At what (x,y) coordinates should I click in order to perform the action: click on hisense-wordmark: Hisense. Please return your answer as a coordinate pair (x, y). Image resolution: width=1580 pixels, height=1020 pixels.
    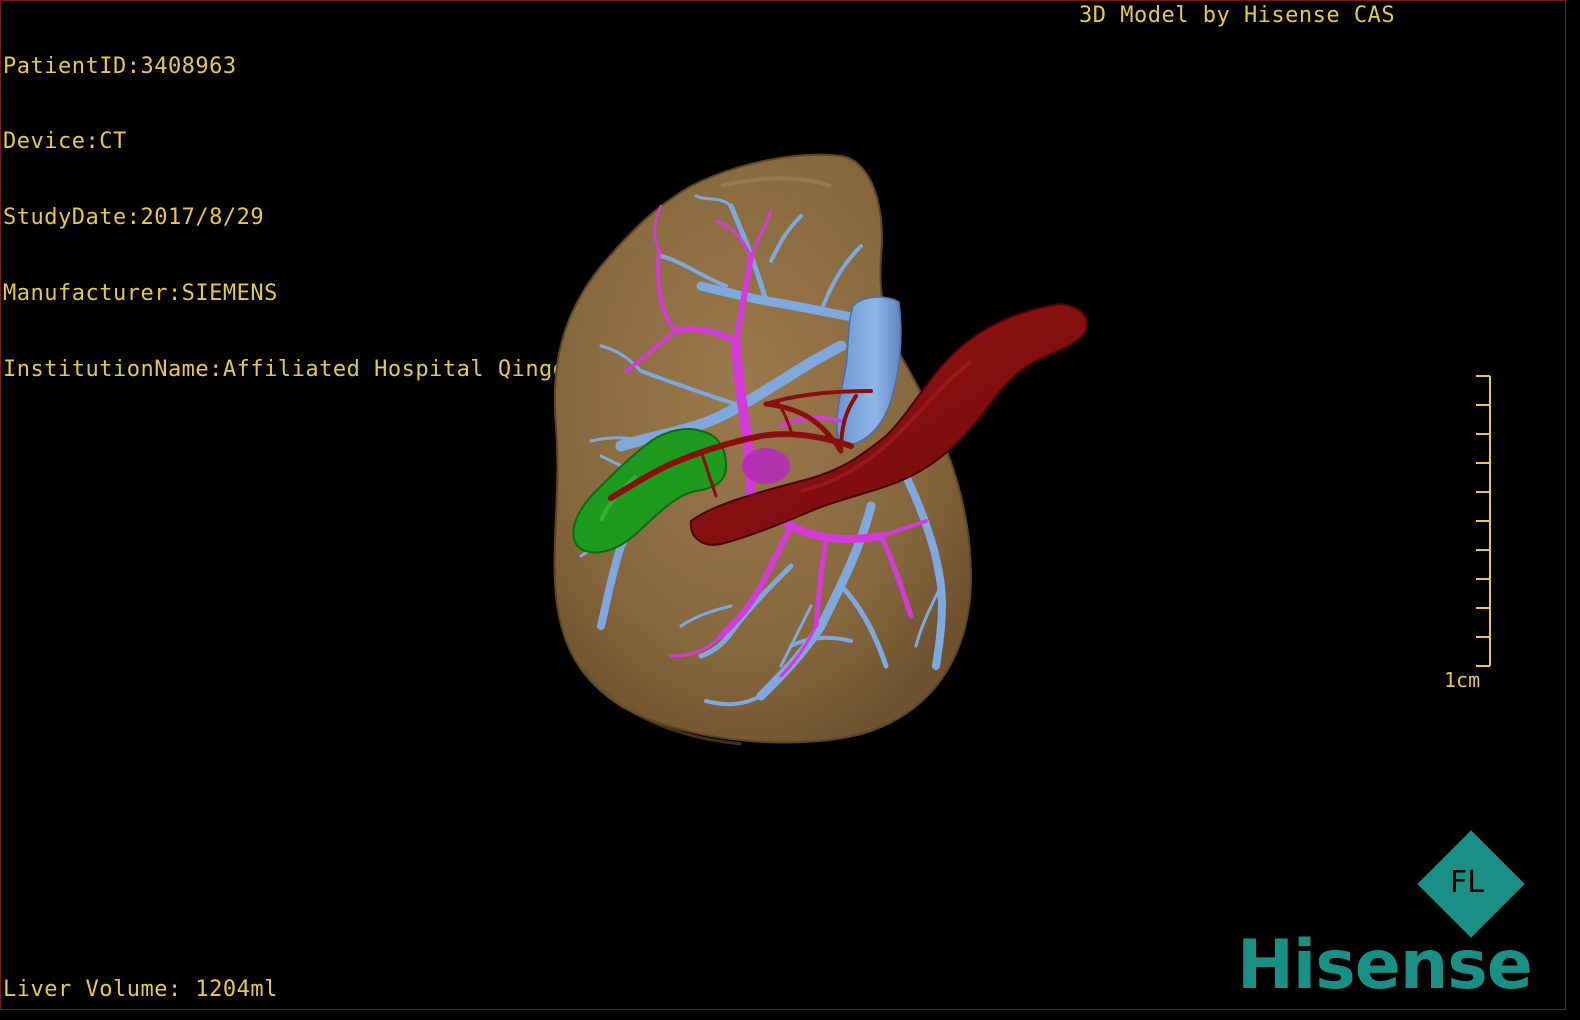
    Looking at the image, I should click on (1385, 965).